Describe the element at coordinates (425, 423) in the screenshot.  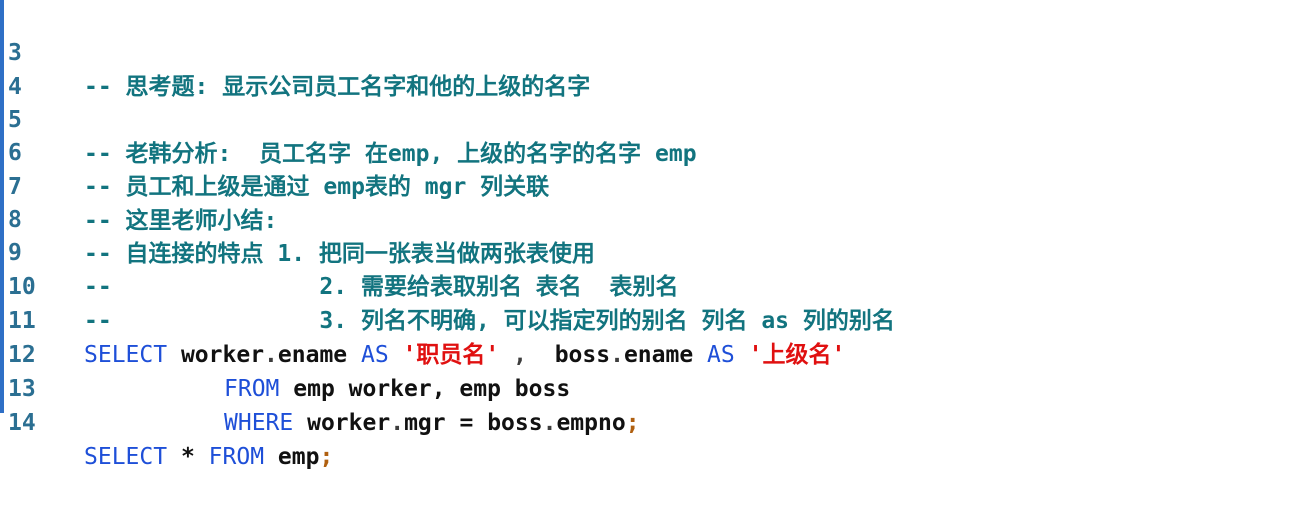
I see `identifier: mgr` at that location.